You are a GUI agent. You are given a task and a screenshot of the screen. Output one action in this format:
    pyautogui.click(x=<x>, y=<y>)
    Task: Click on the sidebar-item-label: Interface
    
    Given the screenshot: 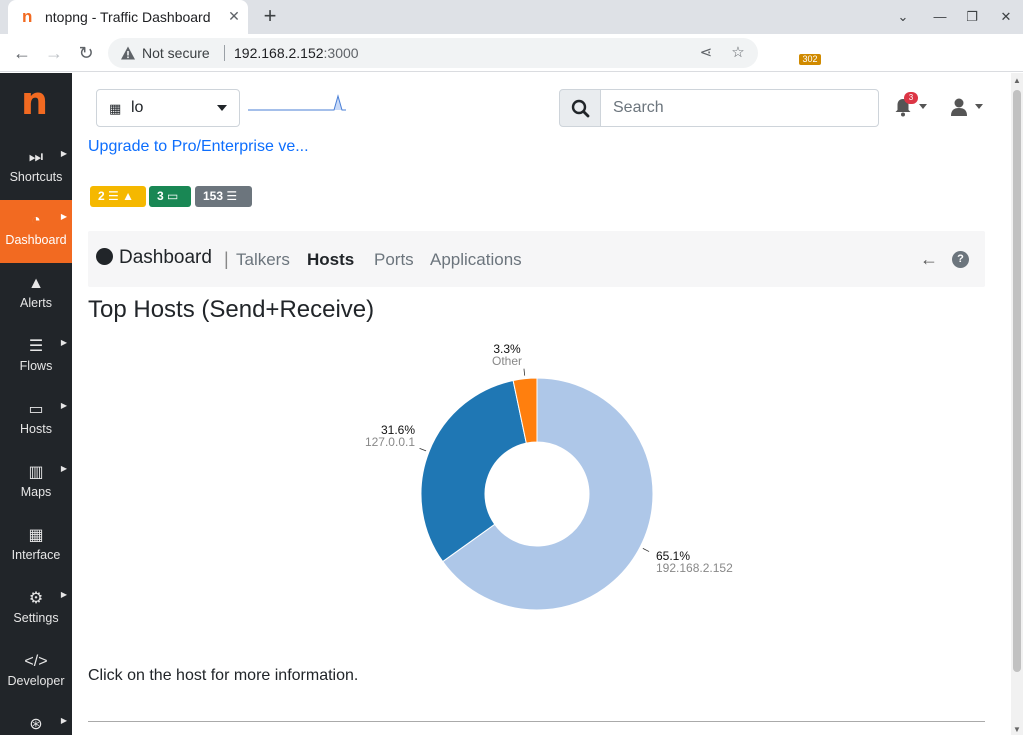 What is the action you would take?
    pyautogui.click(x=36, y=555)
    